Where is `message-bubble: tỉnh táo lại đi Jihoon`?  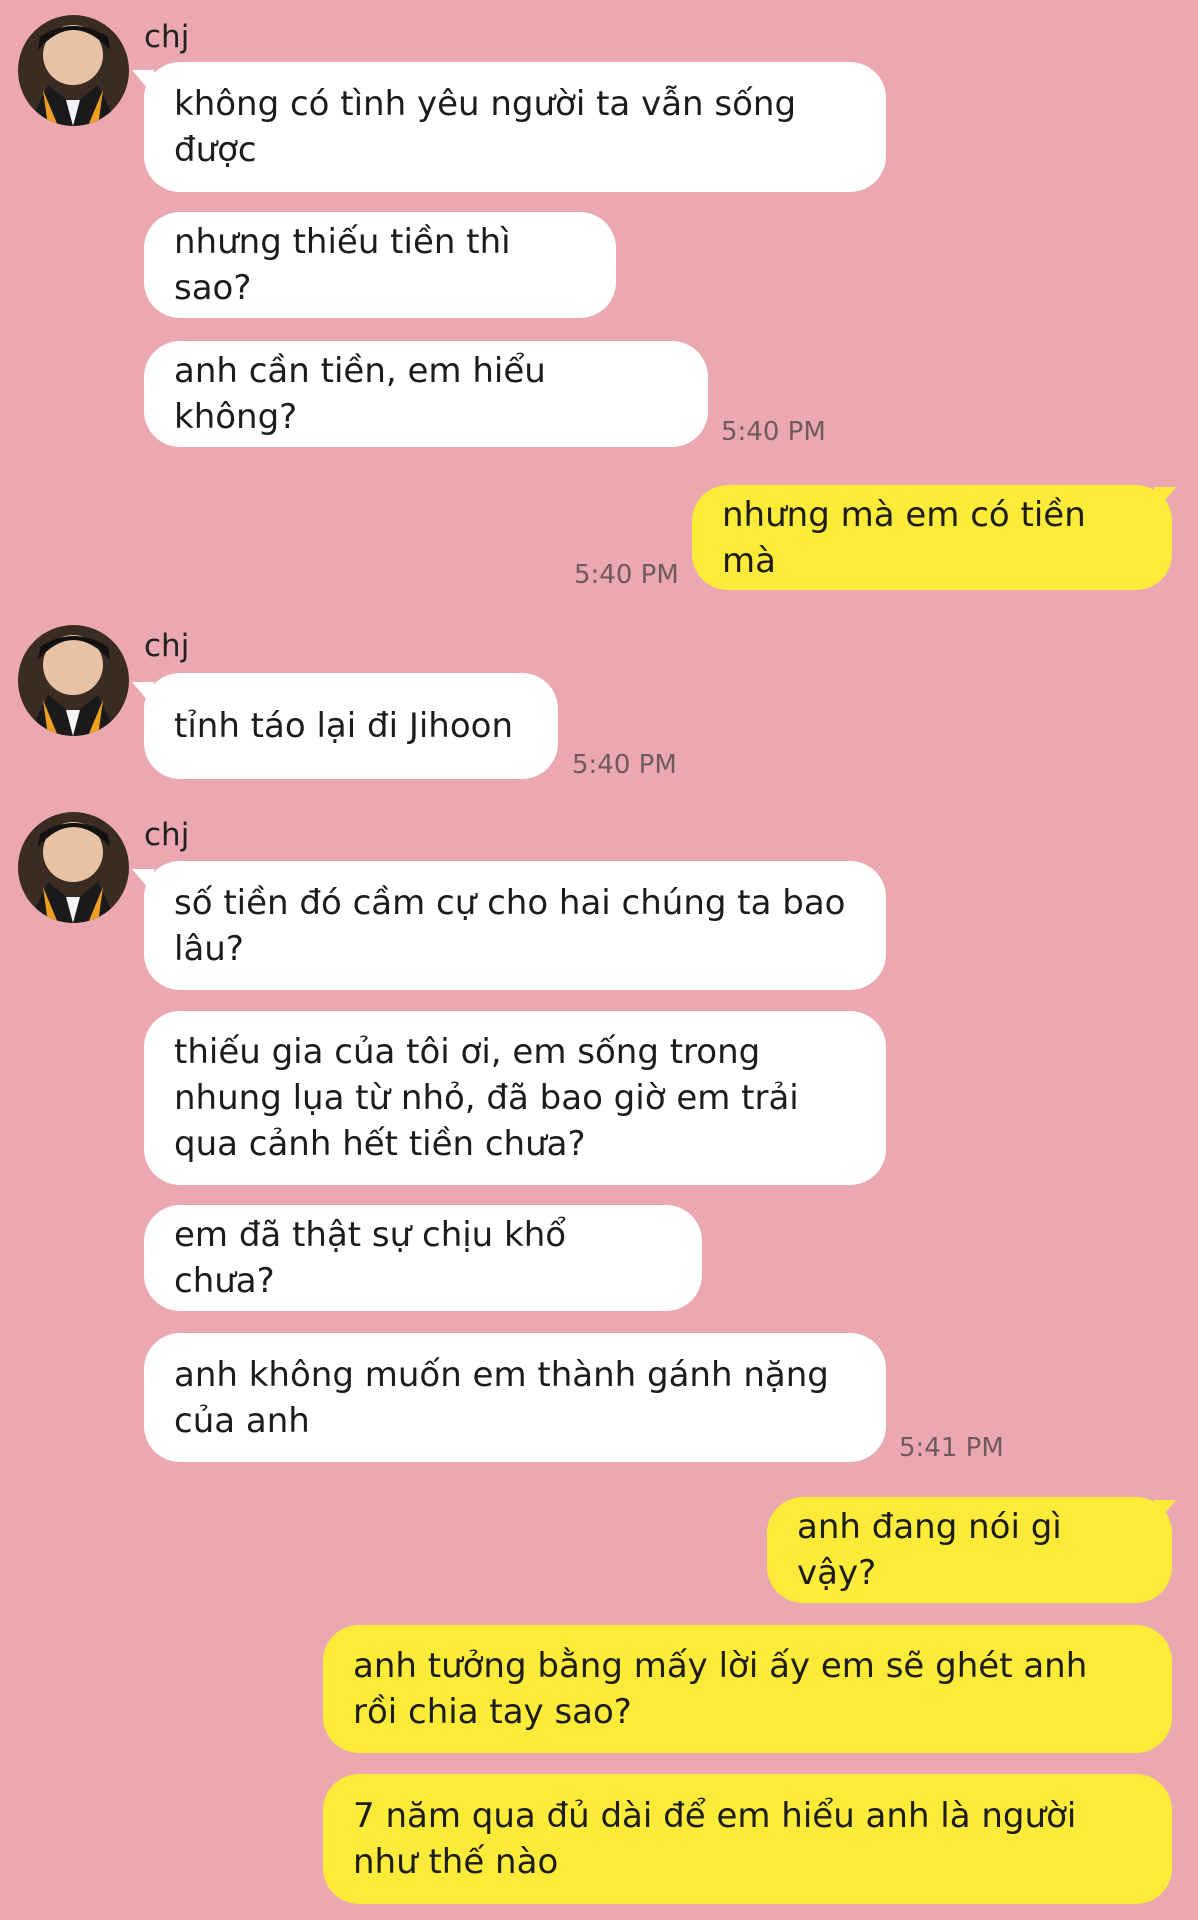 message-bubble: tỉnh táo lại đi Jihoon is located at coordinates (351, 726).